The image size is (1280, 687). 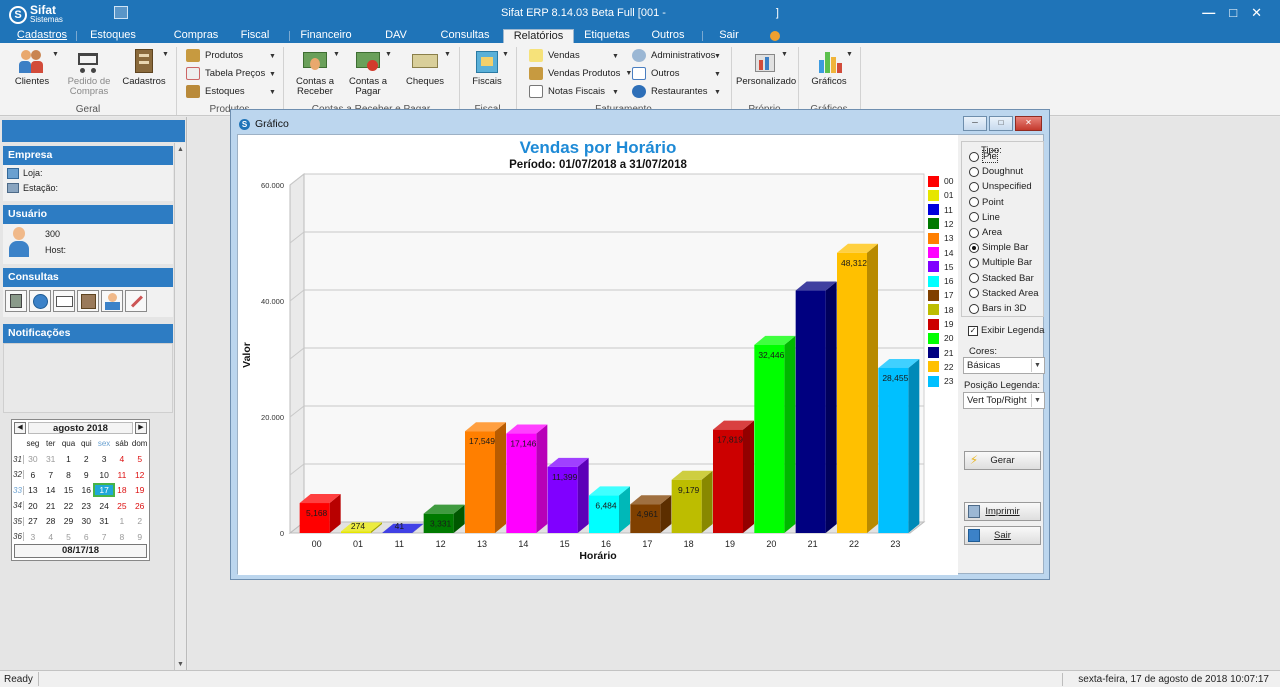 What do you see at coordinates (1000, 186) in the screenshot?
I see `tipo-radio-unspecified: Unspecified` at bounding box center [1000, 186].